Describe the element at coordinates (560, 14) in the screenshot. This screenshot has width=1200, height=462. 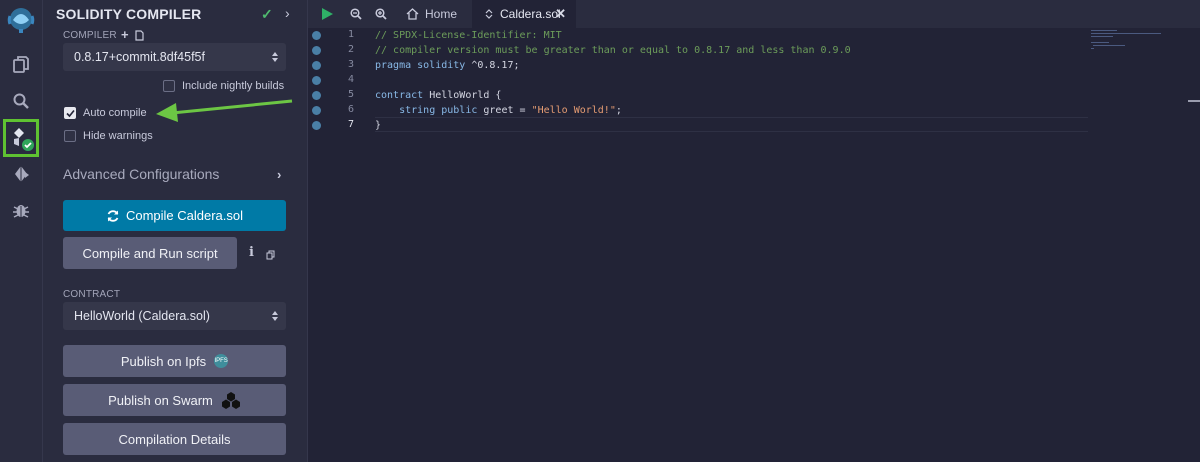
I see `close-icon: ✕` at that location.